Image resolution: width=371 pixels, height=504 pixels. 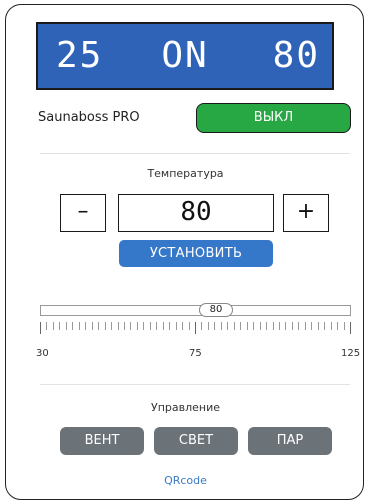 What do you see at coordinates (102, 441) in the screenshot?
I see `fan-button: ВЕНТ` at bounding box center [102, 441].